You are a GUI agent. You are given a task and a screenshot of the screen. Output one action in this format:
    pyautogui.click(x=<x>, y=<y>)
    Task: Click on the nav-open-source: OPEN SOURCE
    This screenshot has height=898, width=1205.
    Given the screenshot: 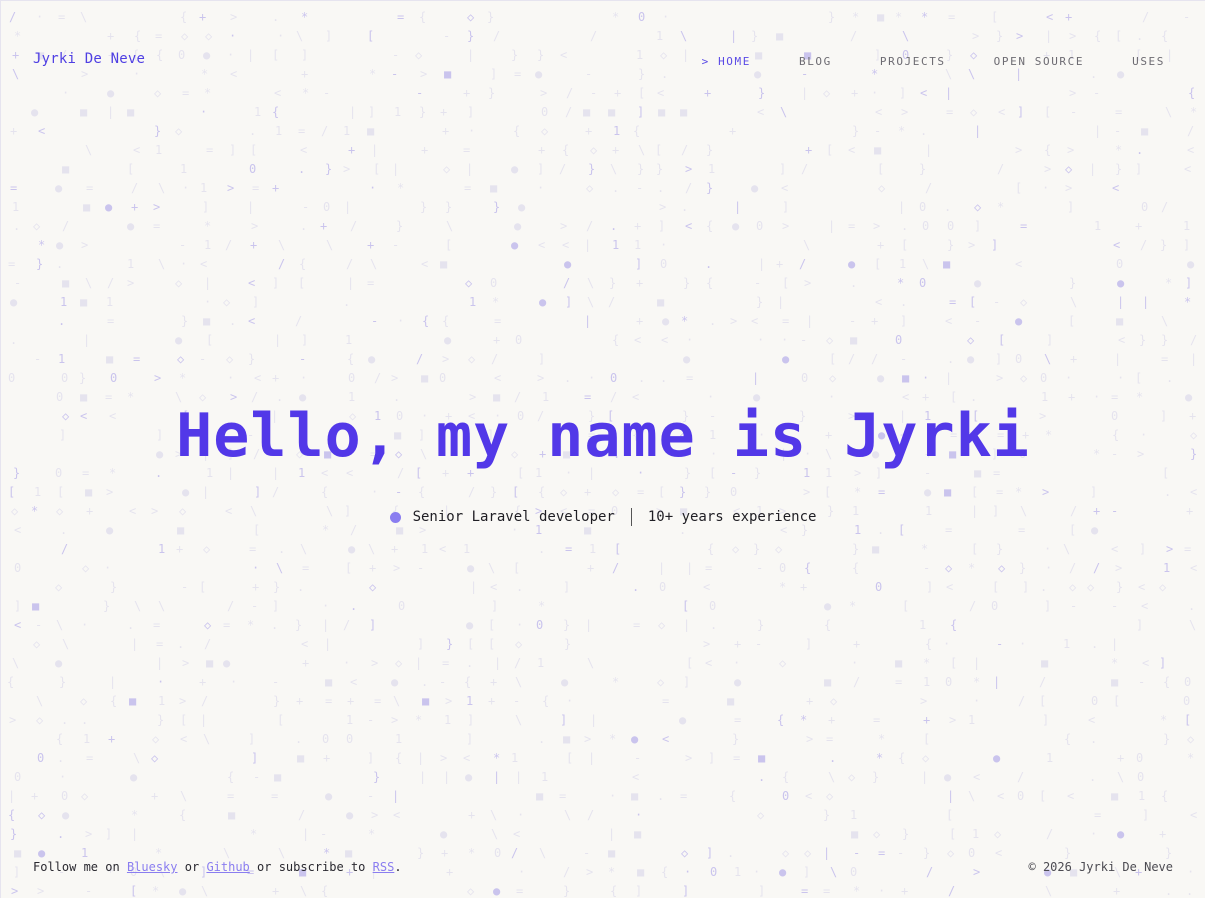 What is the action you would take?
    pyautogui.click(x=1039, y=61)
    